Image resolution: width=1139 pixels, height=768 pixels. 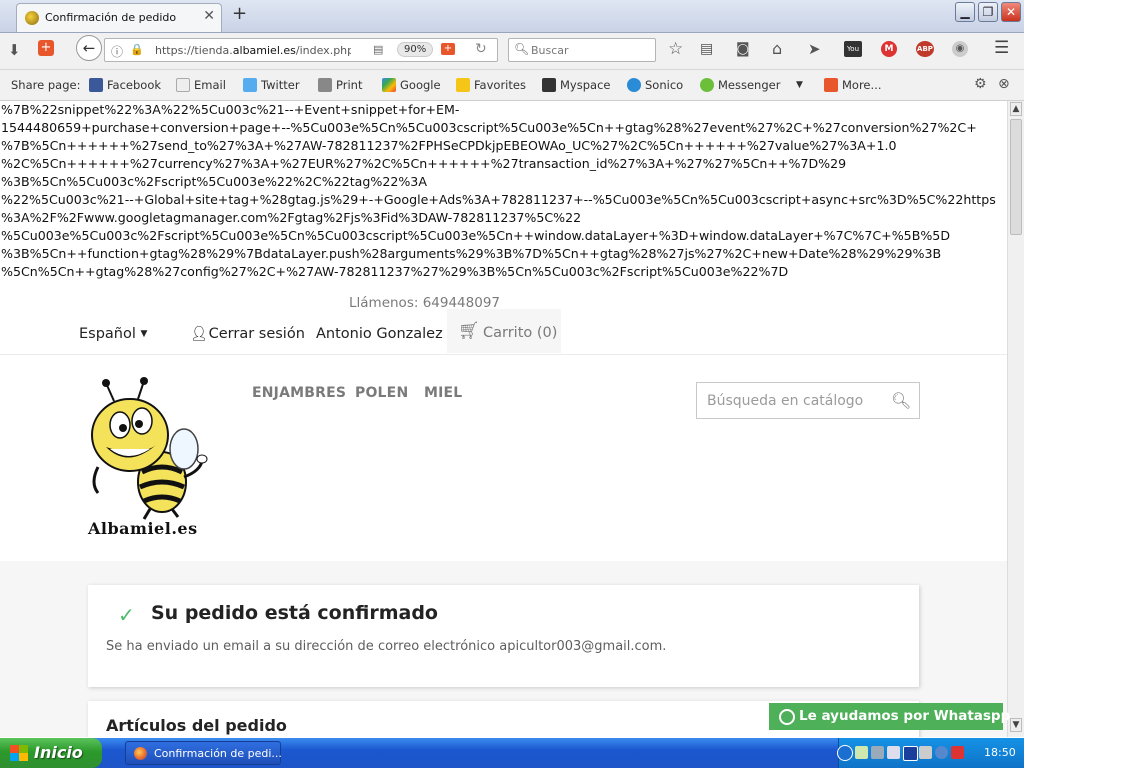 What do you see at coordinates (381, 393) in the screenshot?
I see `menu-item-polen: POLEN` at bounding box center [381, 393].